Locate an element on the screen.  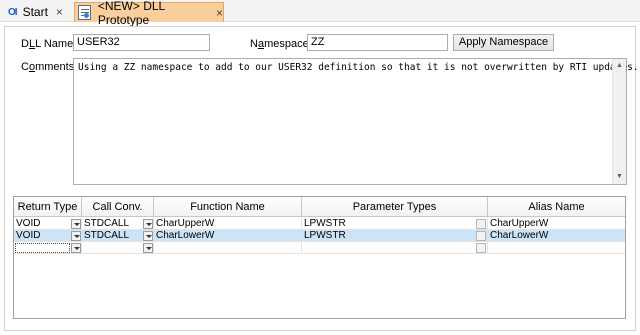
tab-bar: OI Start × <NEW> DLL Prototype × is located at coordinates (320, 13).